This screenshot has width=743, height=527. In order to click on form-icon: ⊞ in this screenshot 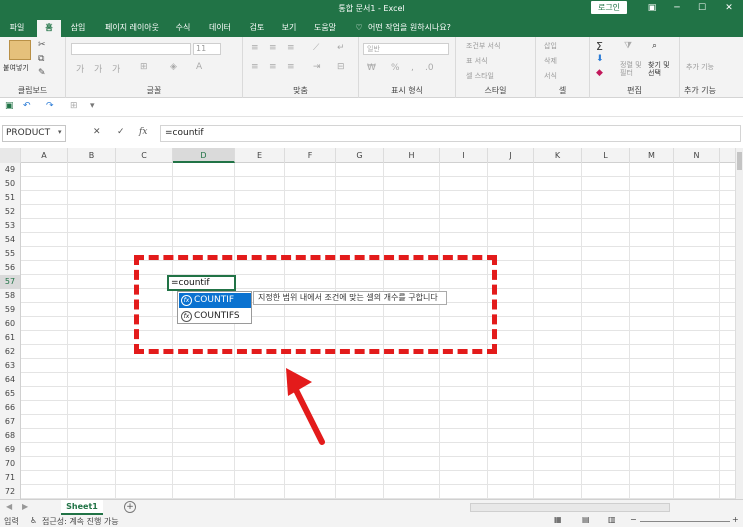, I will do `click(74, 106)`.